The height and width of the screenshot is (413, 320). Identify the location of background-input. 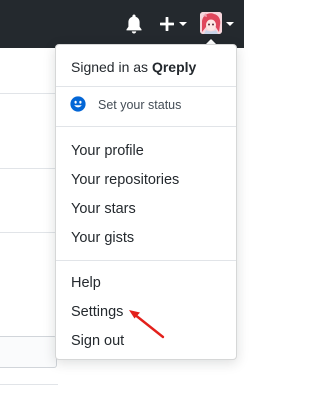
(28, 352).